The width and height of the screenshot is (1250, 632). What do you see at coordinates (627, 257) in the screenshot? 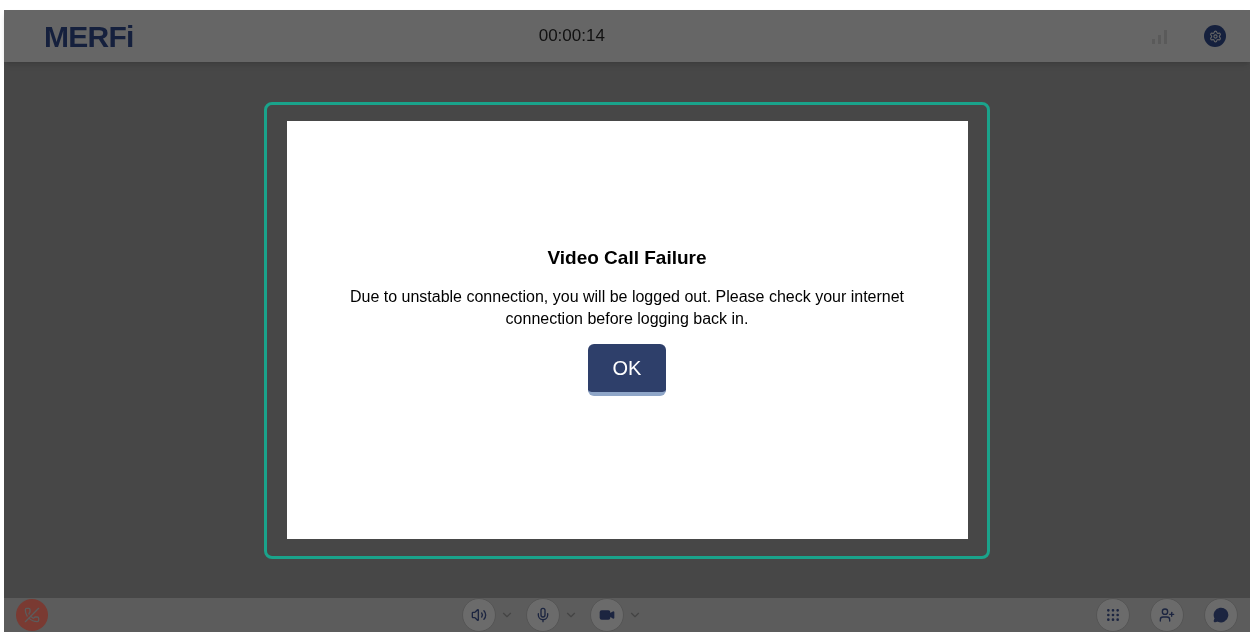
I see `dialog-title: Video Call Failure` at bounding box center [627, 257].